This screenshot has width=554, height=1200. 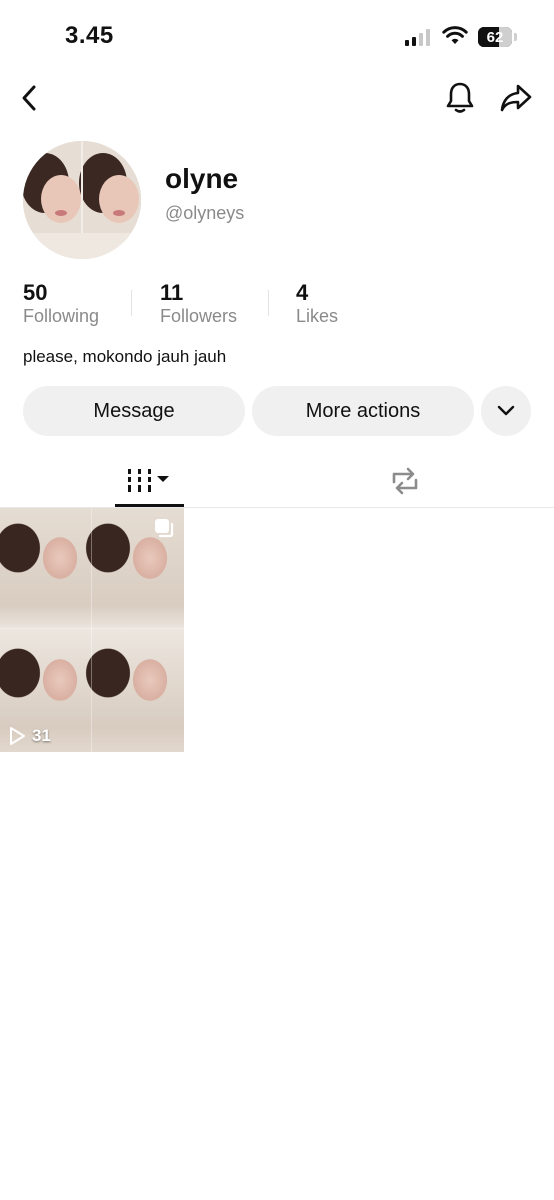 What do you see at coordinates (455, 37) in the screenshot?
I see `wifi-icon` at bounding box center [455, 37].